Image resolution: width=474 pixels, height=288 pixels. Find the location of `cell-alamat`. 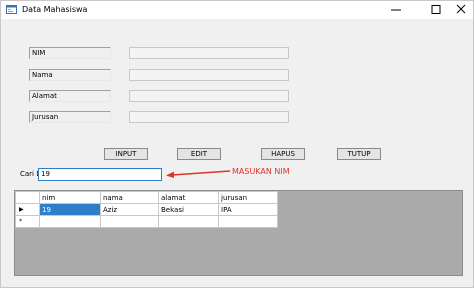

cell-alamat is located at coordinates (188, 221).